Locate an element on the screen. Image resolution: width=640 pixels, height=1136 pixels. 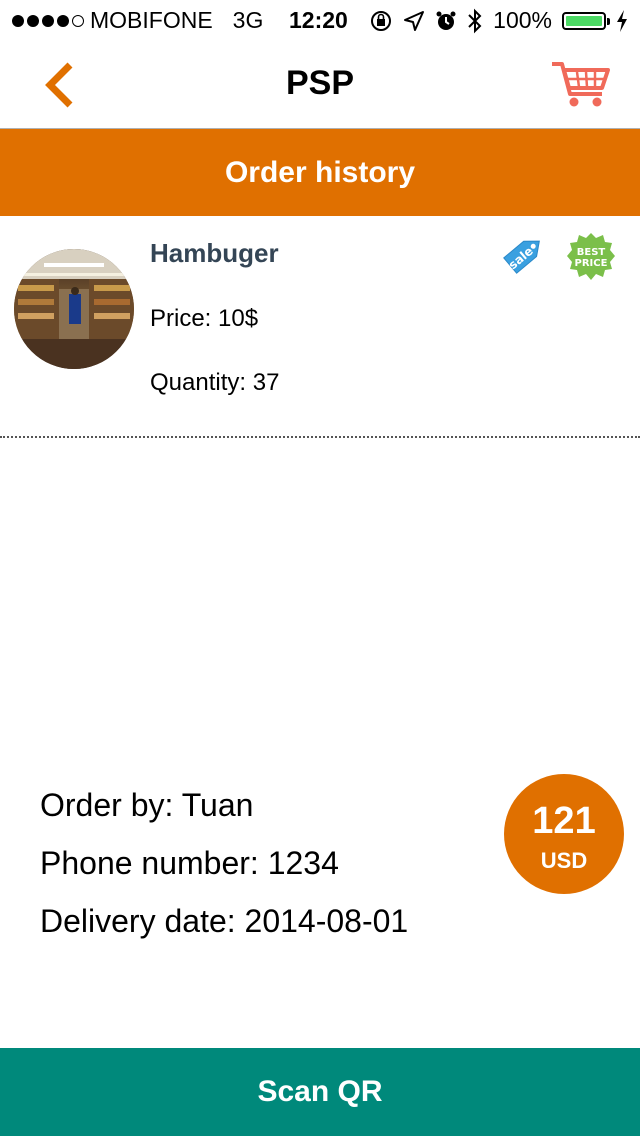
status-right: 100% is located at coordinates (498, 20).